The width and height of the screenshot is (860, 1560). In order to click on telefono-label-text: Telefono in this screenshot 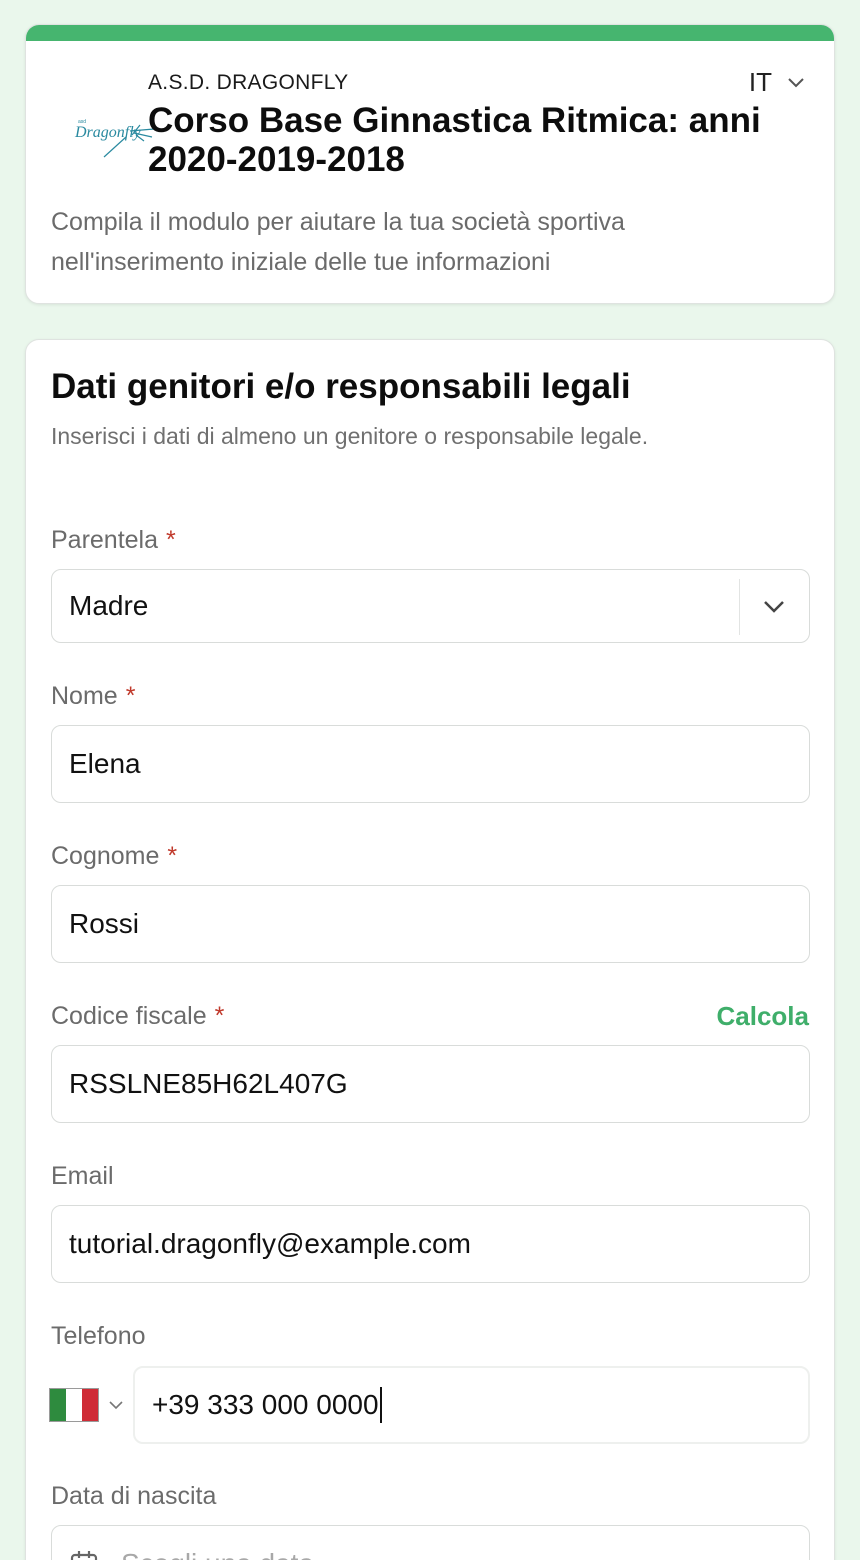, I will do `click(98, 1336)`.